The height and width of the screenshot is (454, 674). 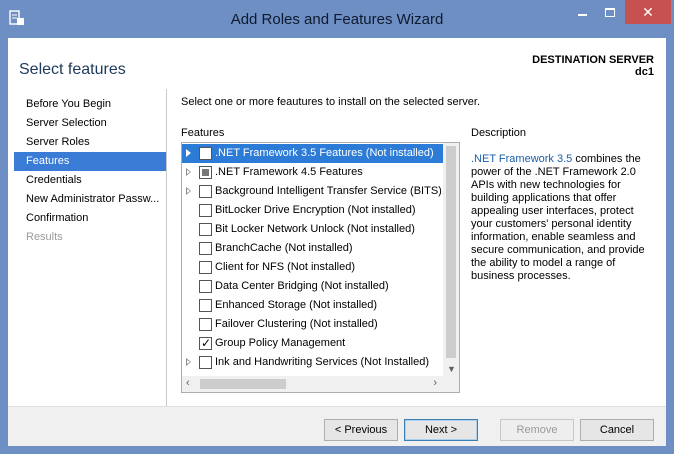 What do you see at coordinates (499, 133) in the screenshot?
I see `description-heading: Description` at bounding box center [499, 133].